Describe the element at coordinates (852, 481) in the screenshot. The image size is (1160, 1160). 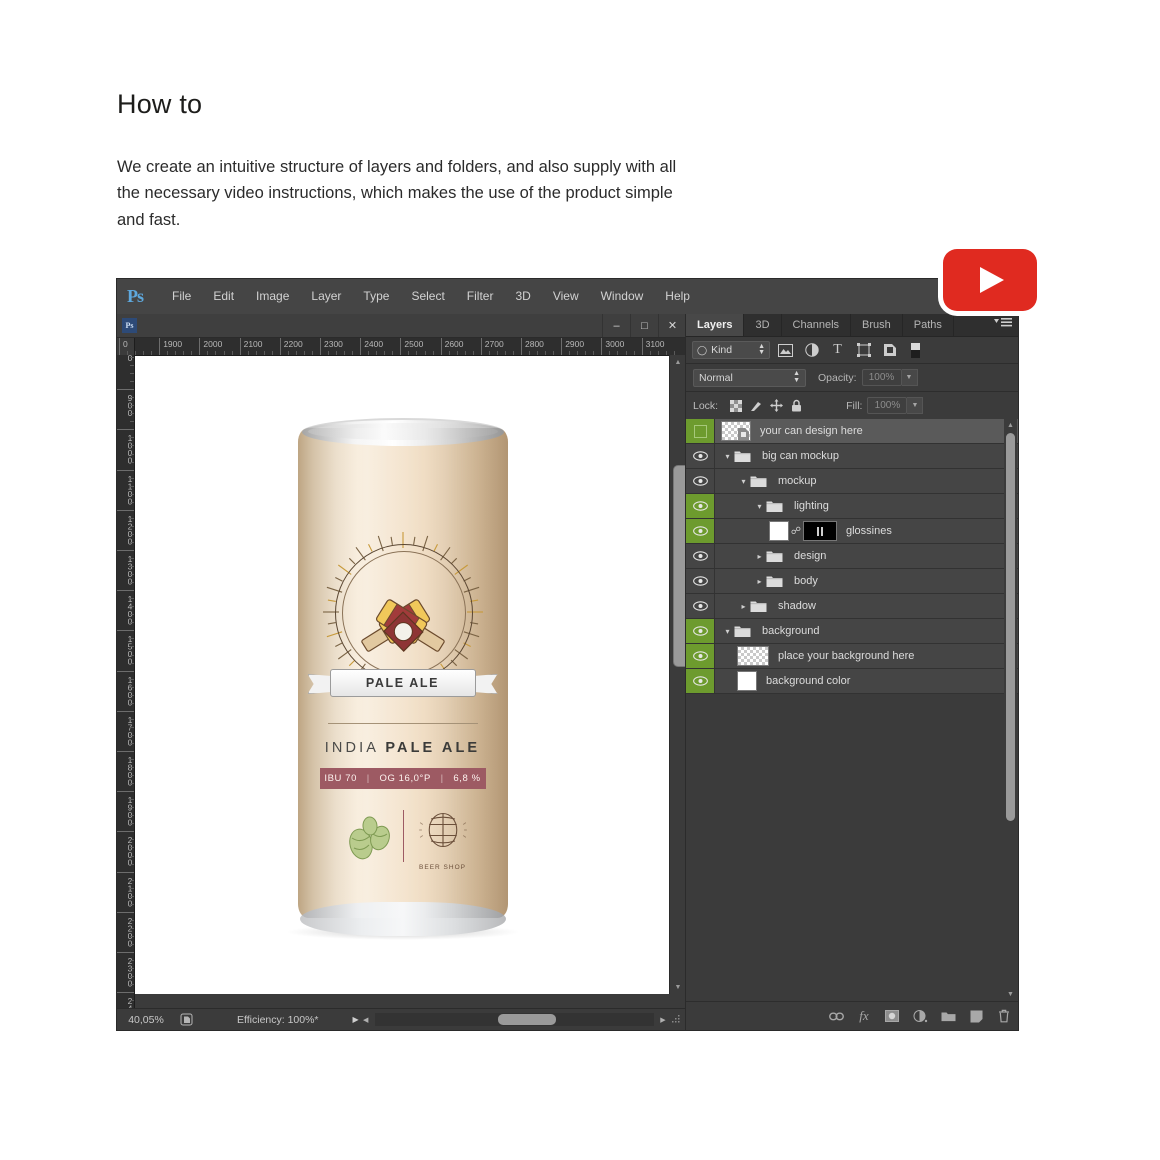
I see `layer-row: ▾ mockup` at that location.